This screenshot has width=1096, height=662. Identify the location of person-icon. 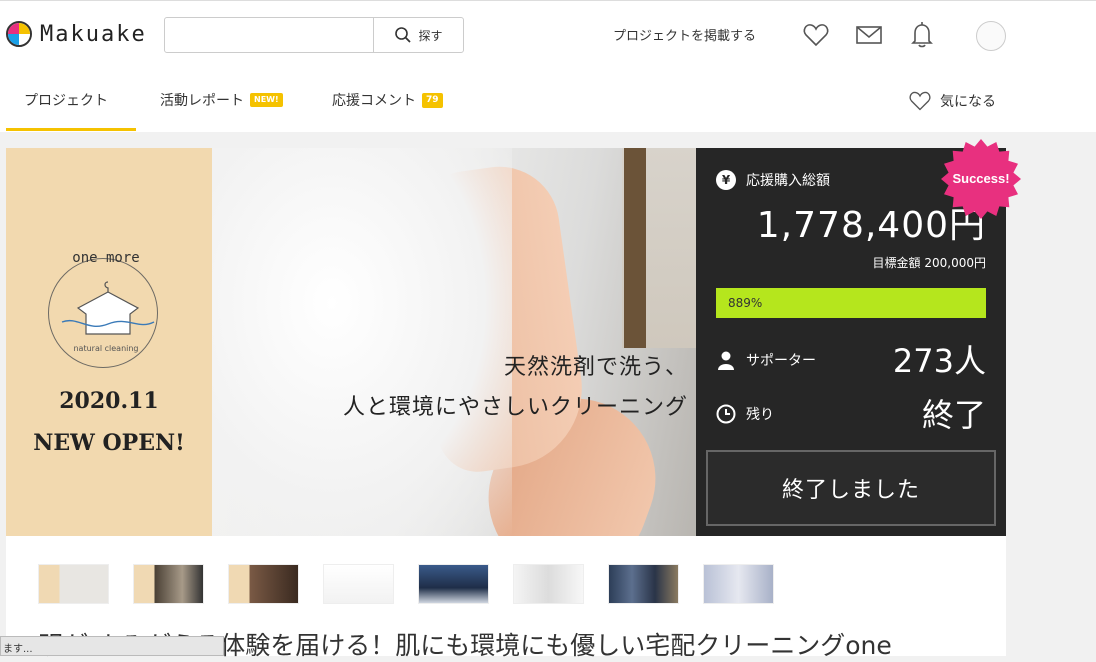
(726, 360).